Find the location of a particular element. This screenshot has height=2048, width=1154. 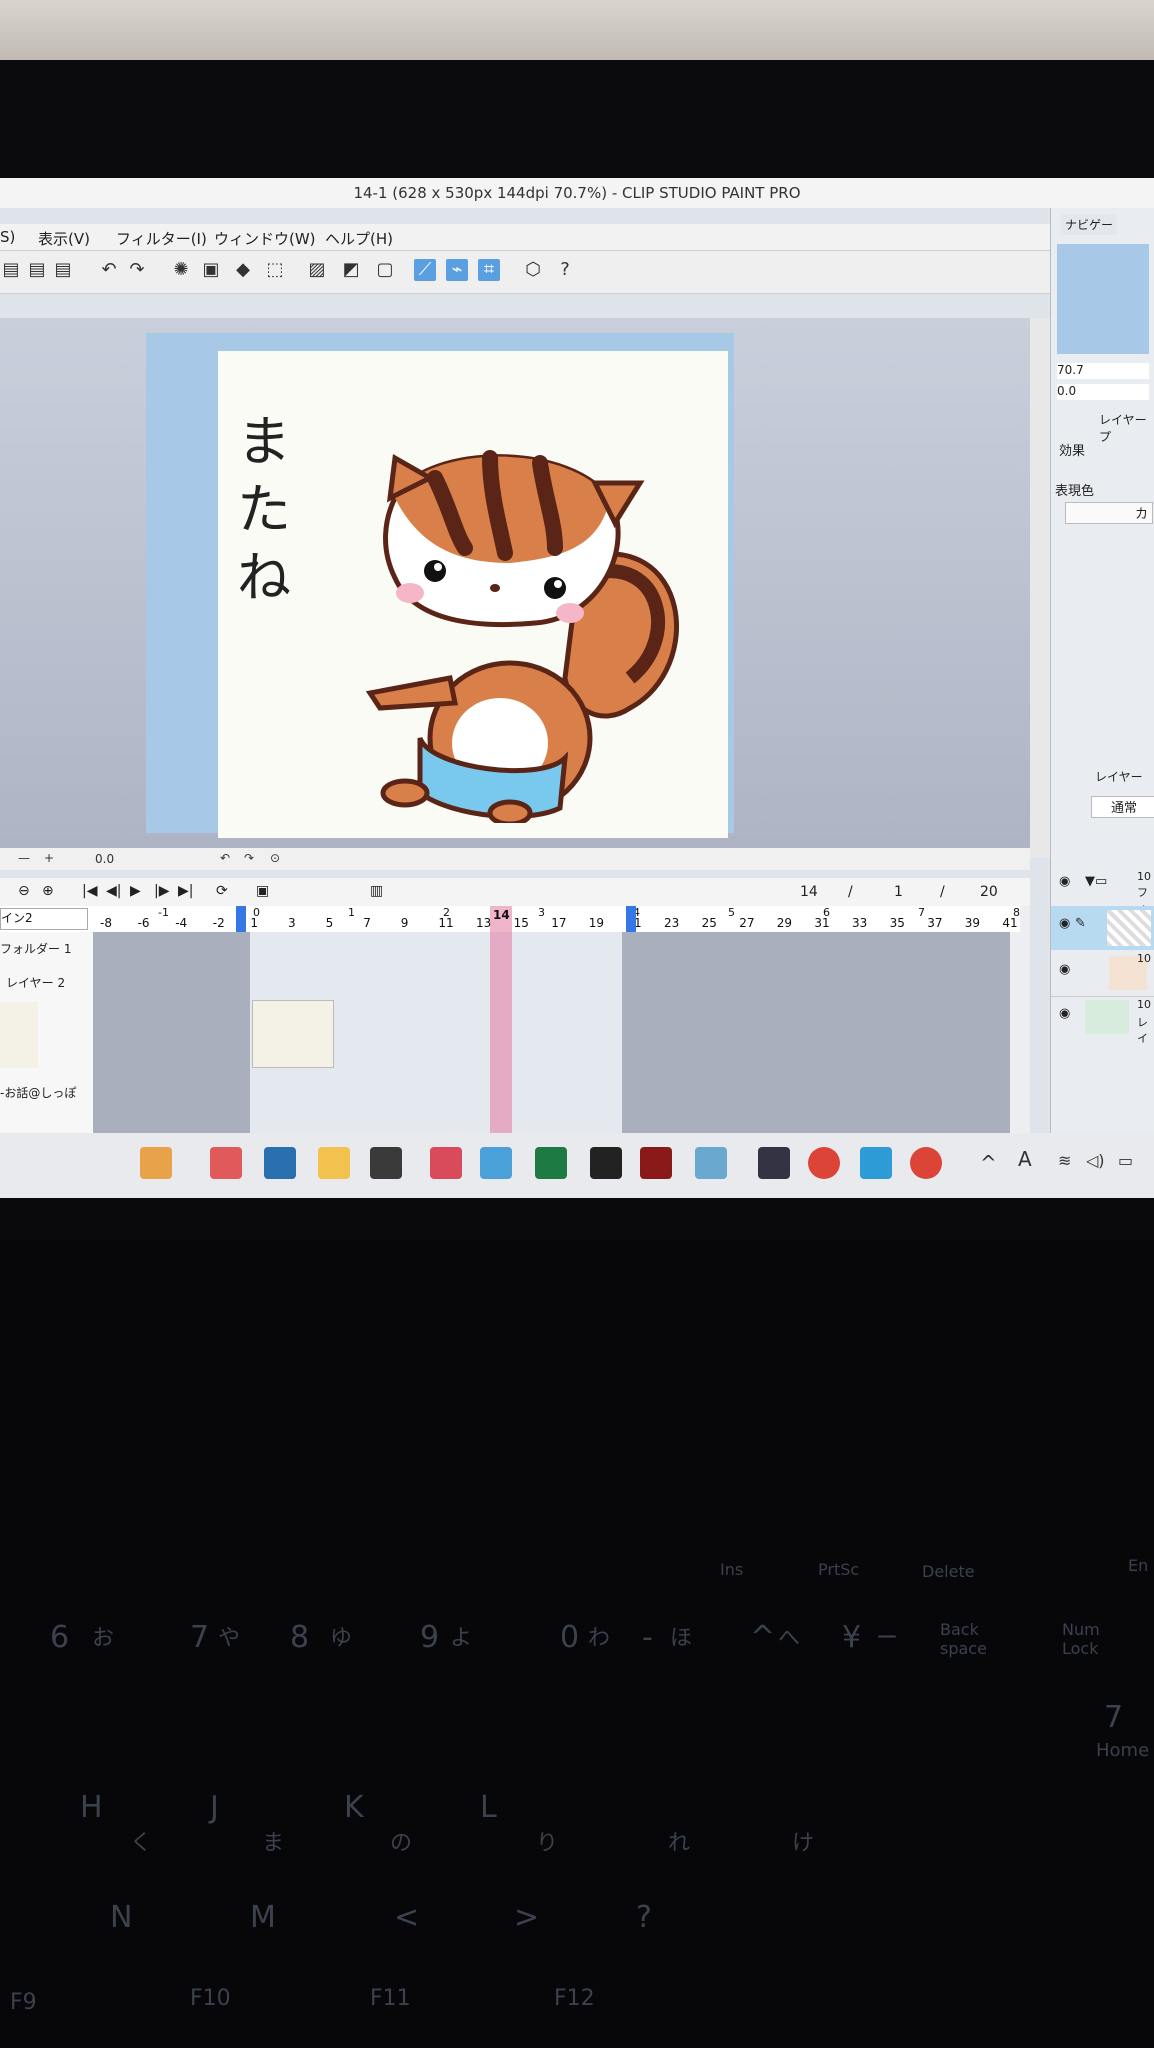

reset-rotation-icon: ⊙ is located at coordinates (275, 858).